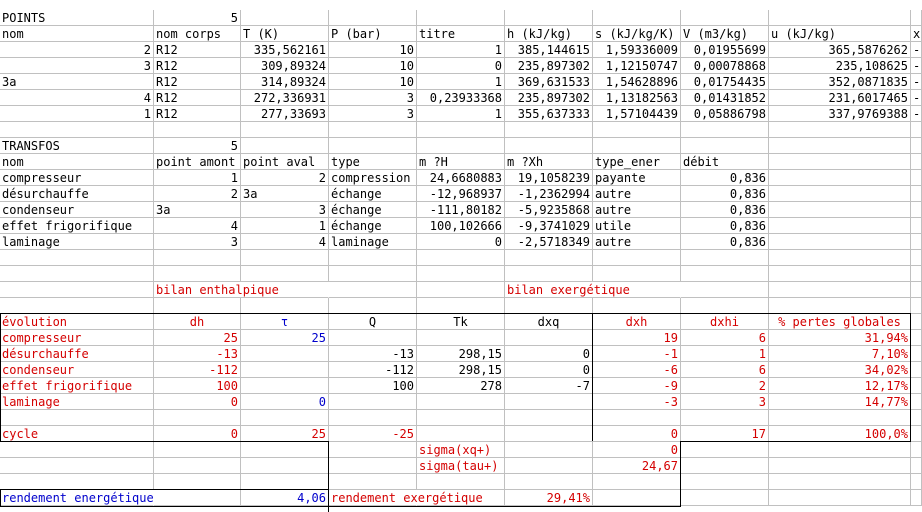 The width and height of the screenshot is (922, 512). What do you see at coordinates (285, 210) in the screenshot?
I see `transfo-cell: 3` at bounding box center [285, 210].